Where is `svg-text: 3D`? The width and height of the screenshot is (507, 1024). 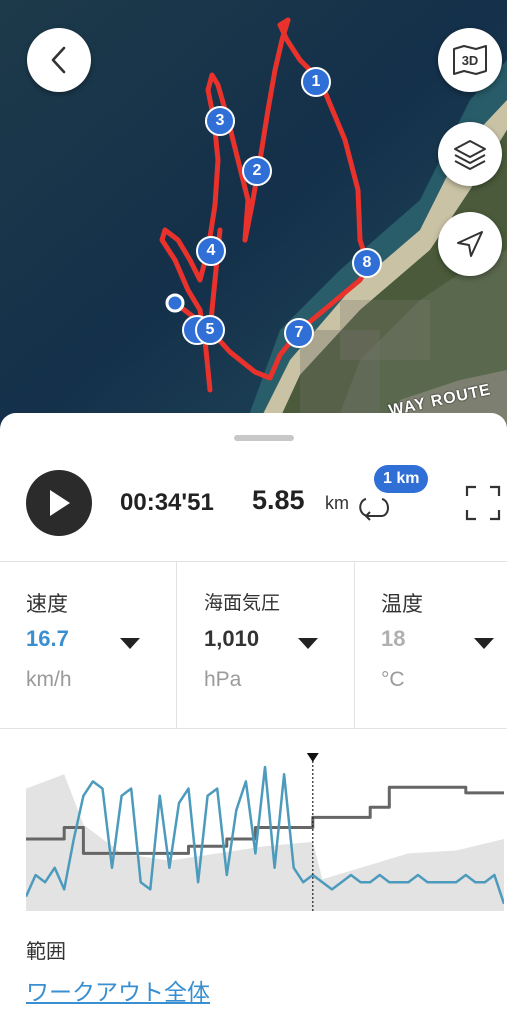
svg-text: 3D is located at coordinates (470, 60).